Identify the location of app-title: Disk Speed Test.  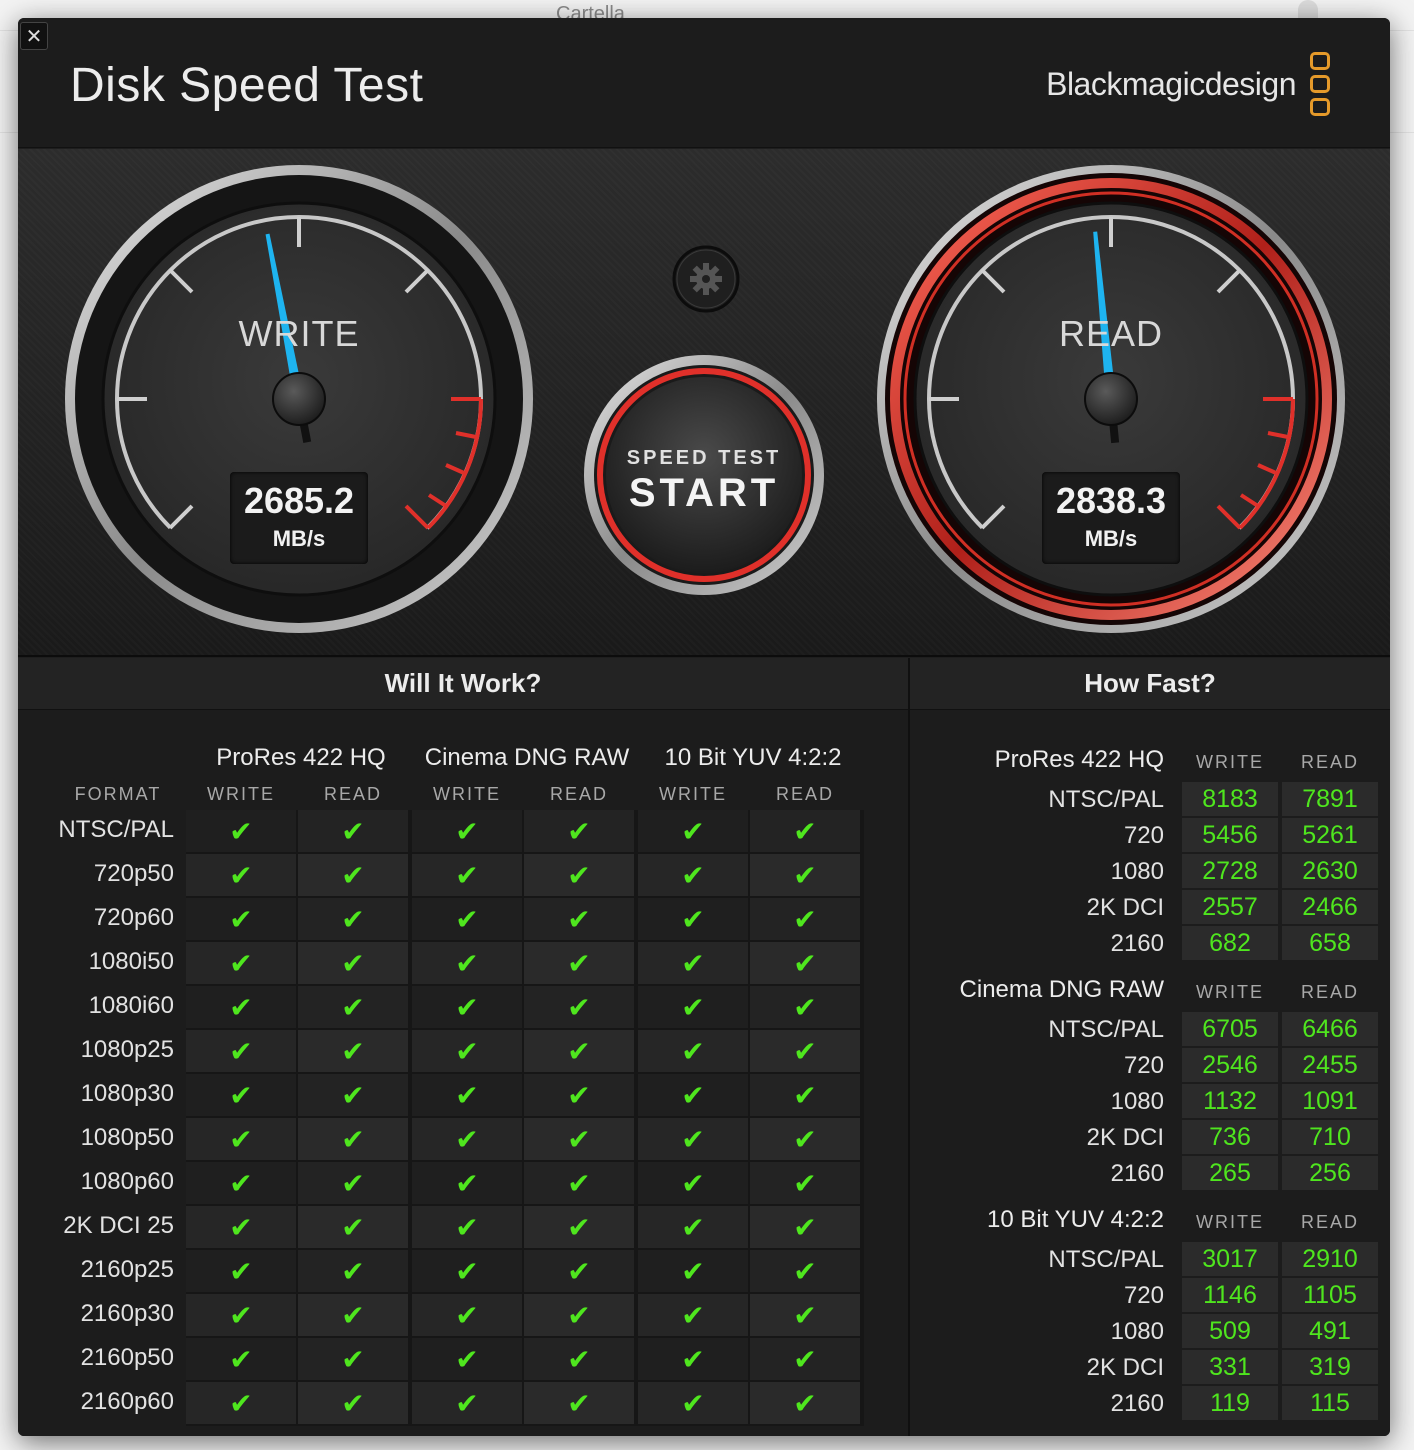
(247, 85).